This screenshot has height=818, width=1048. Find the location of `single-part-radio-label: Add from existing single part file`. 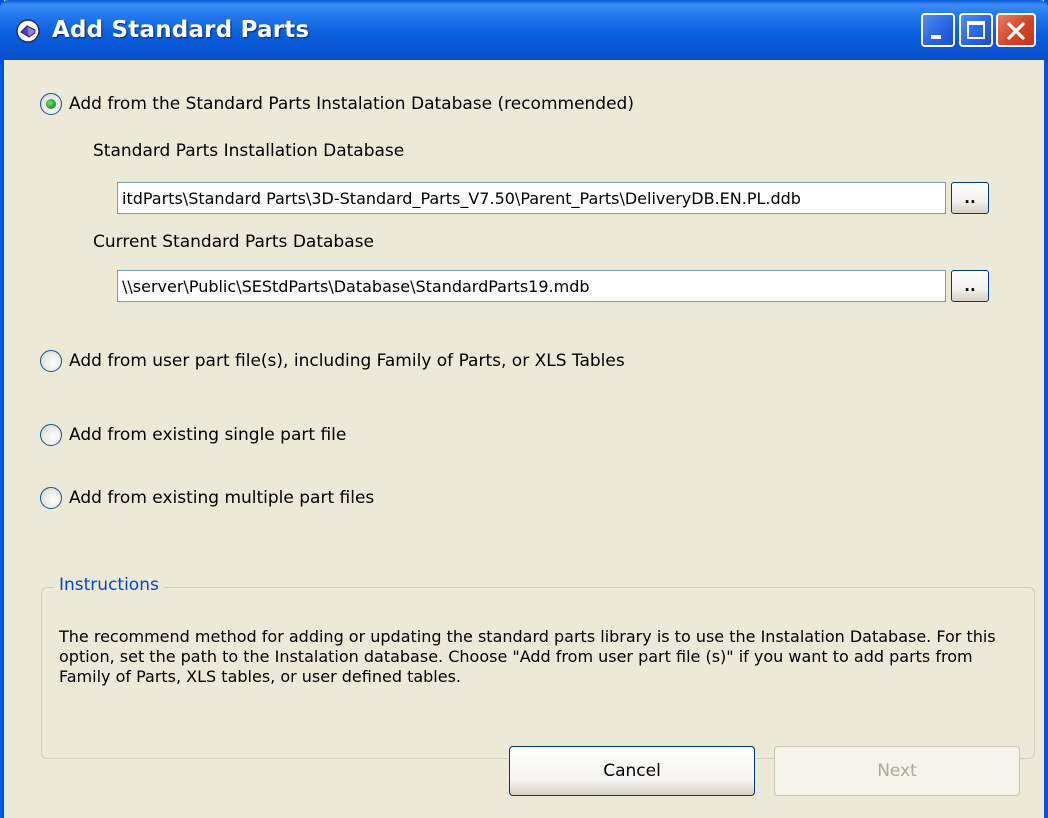

single-part-radio-label: Add from existing single part file is located at coordinates (208, 435).